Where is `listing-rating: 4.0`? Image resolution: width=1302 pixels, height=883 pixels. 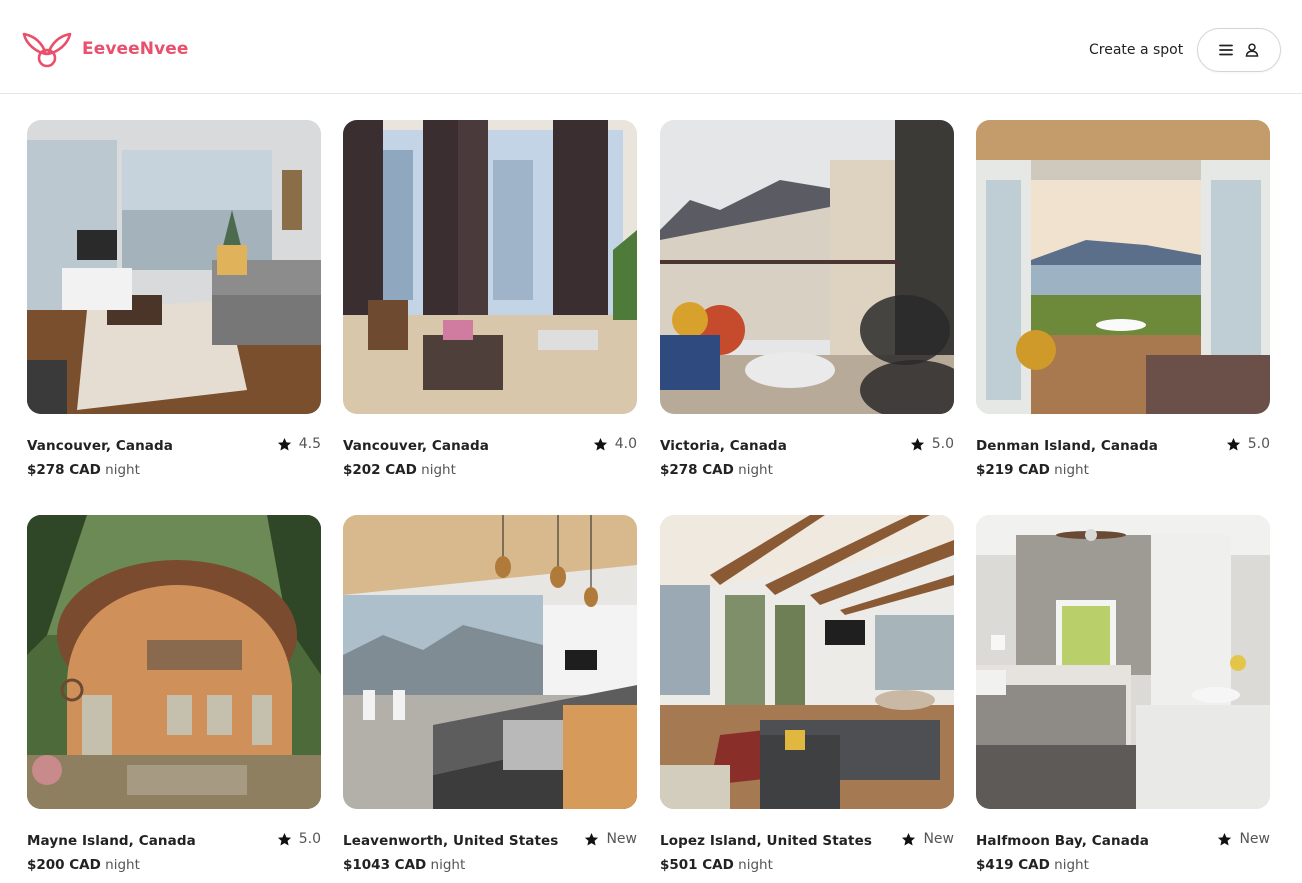 listing-rating: 4.0 is located at coordinates (615, 444).